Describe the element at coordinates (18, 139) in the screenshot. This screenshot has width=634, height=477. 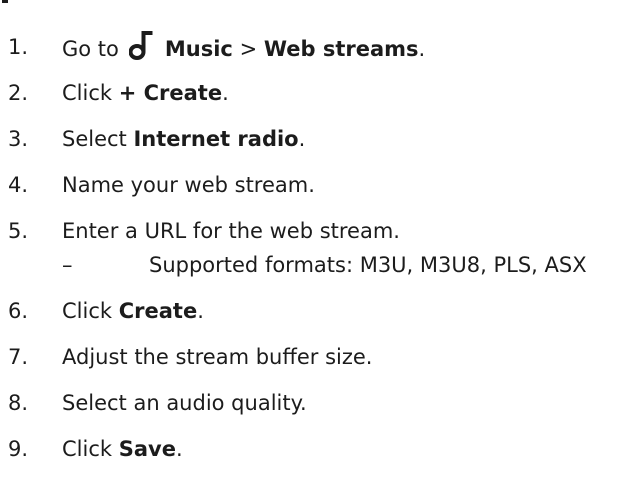
I see `step-number: 3.` at that location.